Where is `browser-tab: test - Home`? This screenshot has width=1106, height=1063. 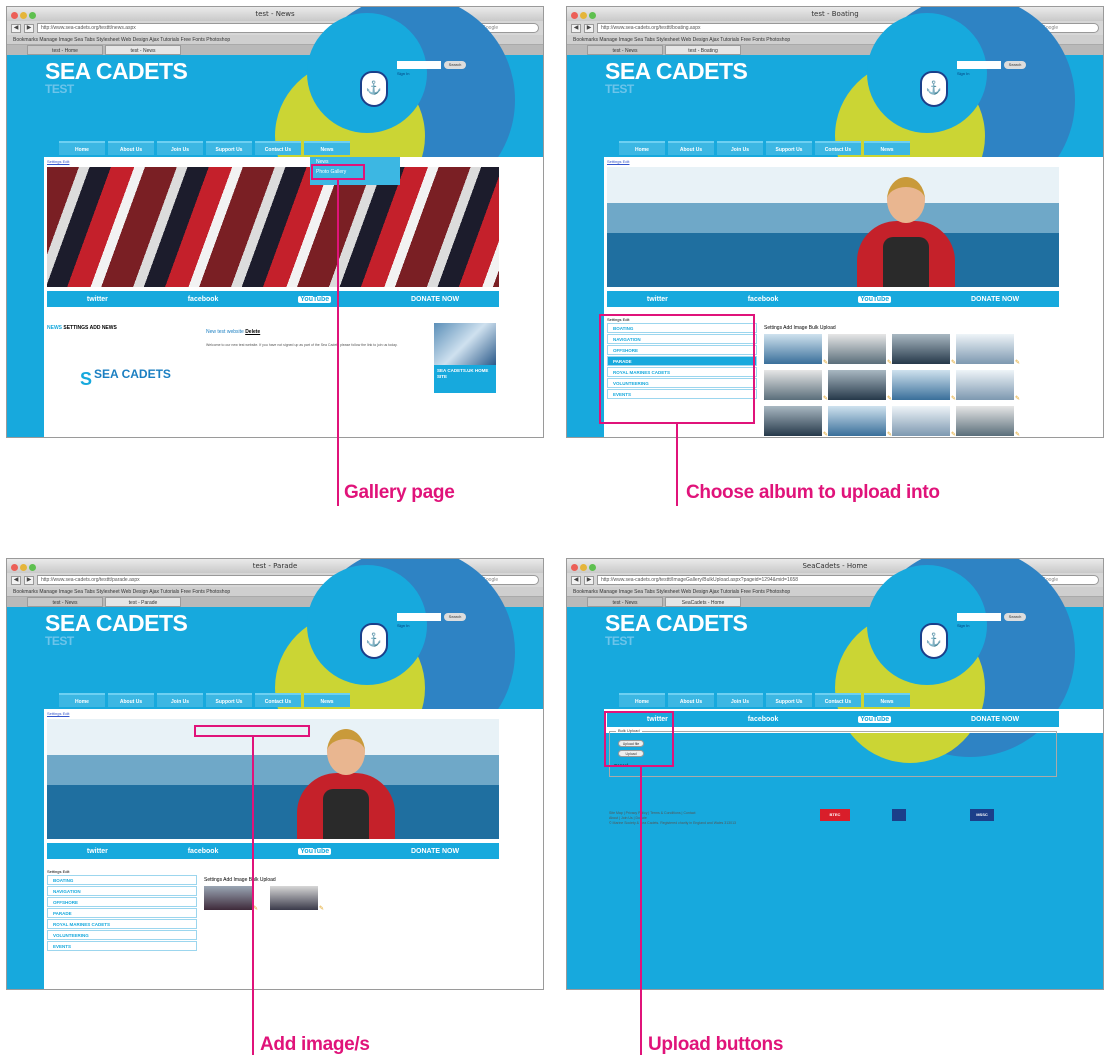
browser-tab: test - Home is located at coordinates (65, 50).